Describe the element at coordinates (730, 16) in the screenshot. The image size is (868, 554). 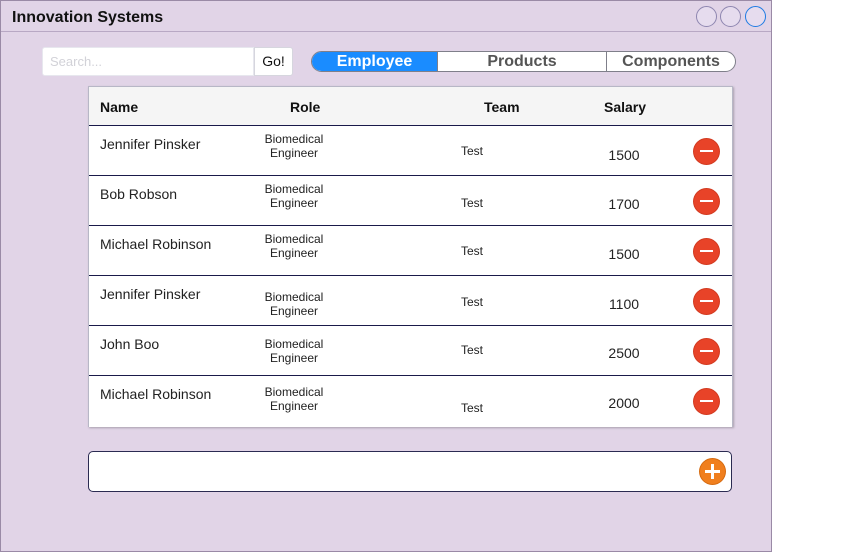
I see `maximize-icon` at that location.